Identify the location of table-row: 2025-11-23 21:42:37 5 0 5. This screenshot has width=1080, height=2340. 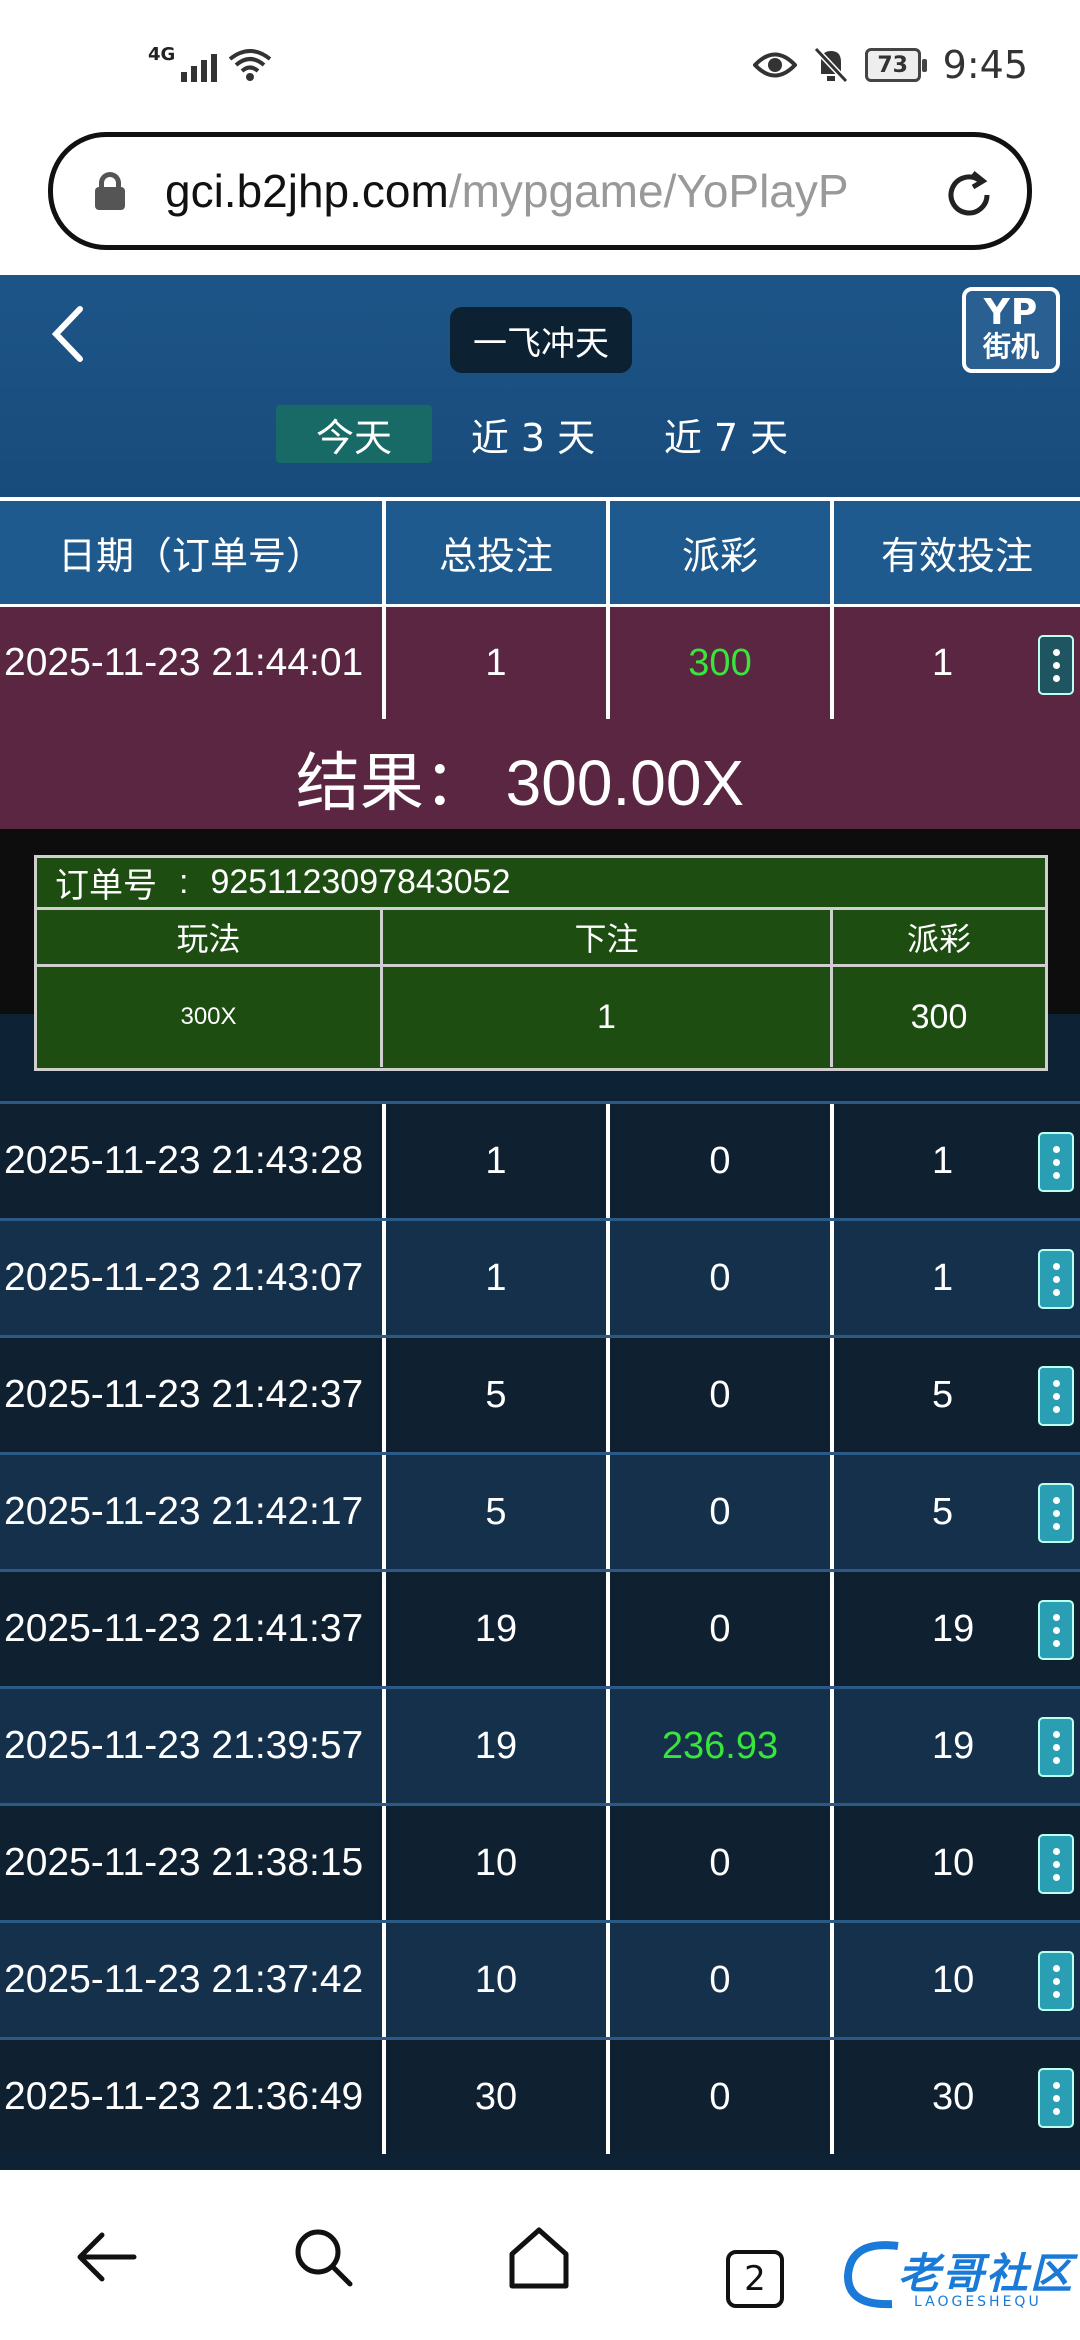
(540, 1393).